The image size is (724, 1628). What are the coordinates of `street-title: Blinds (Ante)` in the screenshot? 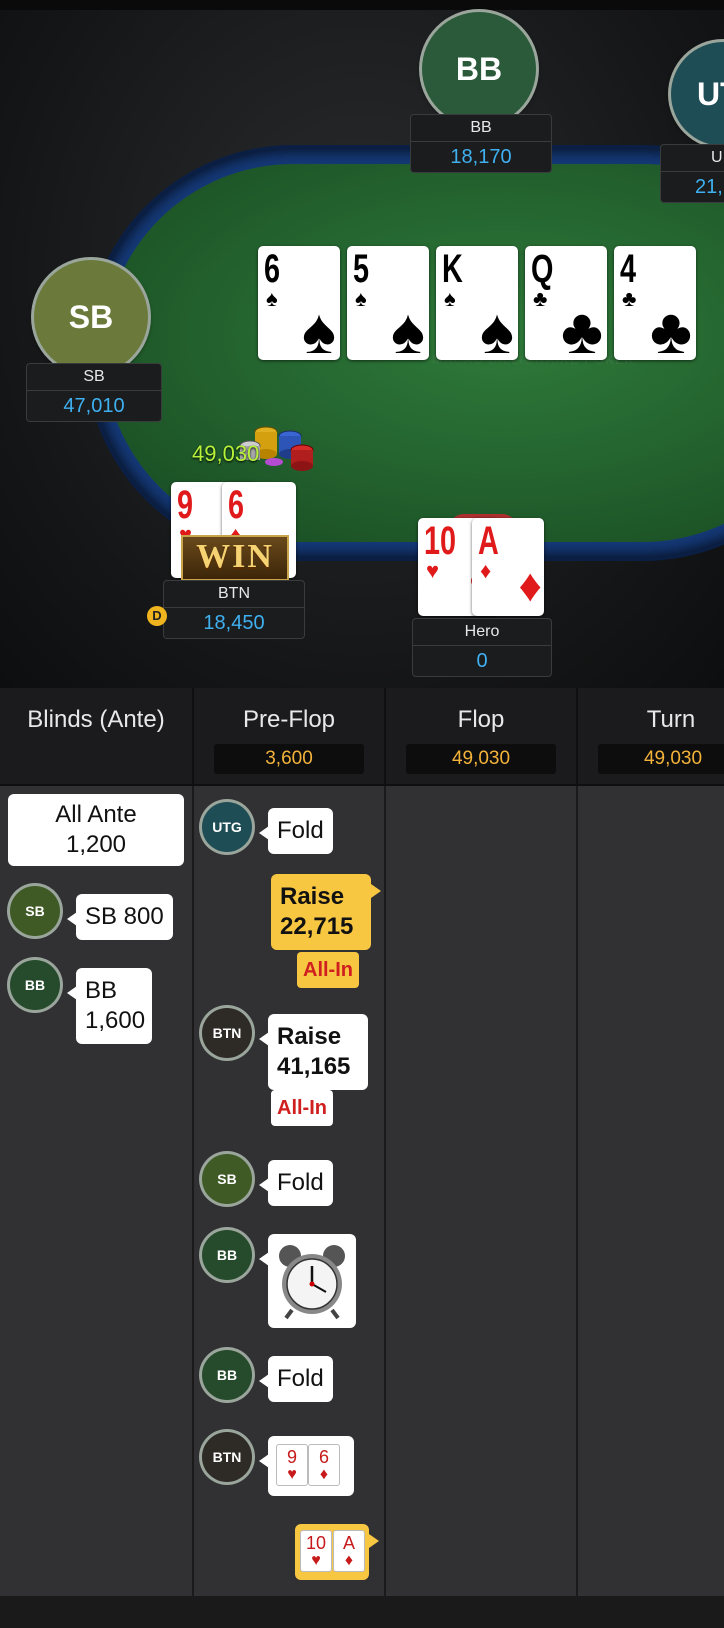 It's located at (96, 719).